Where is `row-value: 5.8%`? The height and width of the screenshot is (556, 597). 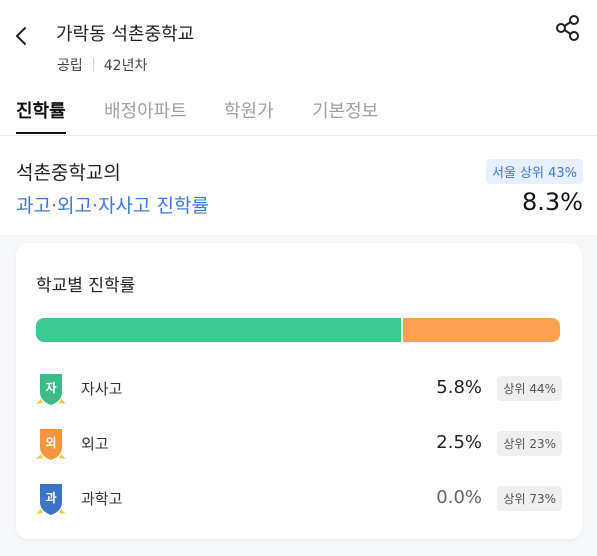 row-value: 5.8% is located at coordinates (459, 387).